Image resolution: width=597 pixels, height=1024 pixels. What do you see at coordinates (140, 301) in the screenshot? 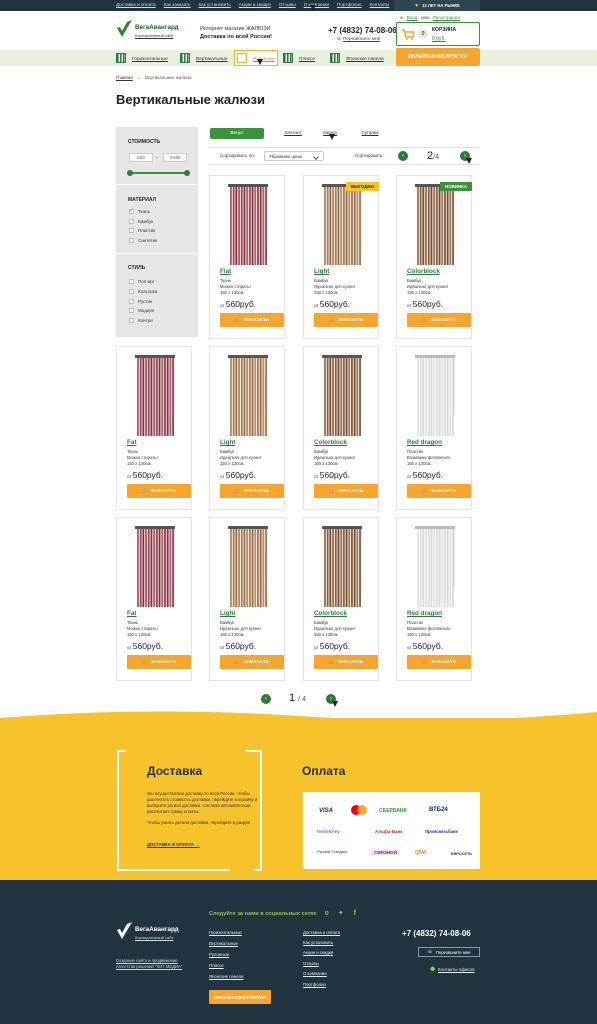
I see `style-checkbox: Рустик` at bounding box center [140, 301].